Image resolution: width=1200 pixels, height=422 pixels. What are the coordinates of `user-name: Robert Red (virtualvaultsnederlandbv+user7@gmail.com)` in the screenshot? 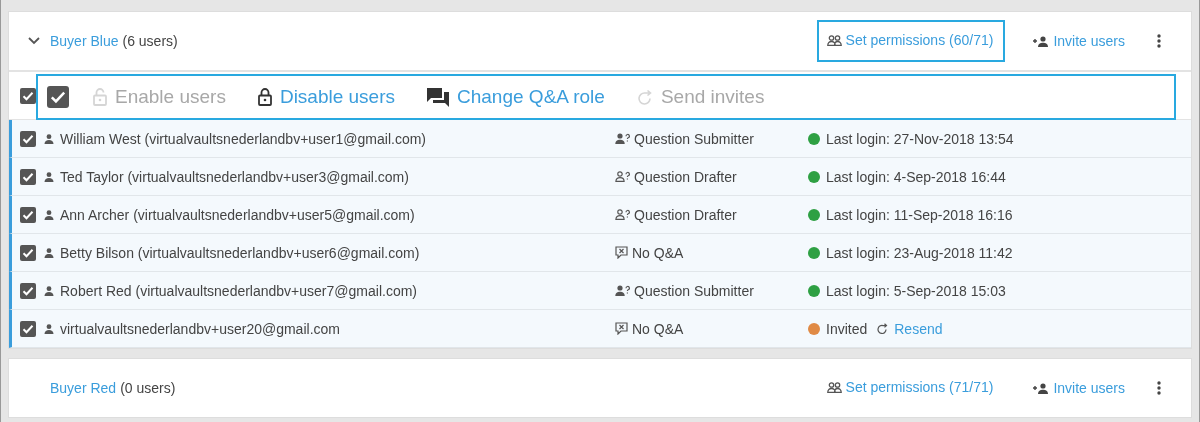 It's located at (238, 290).